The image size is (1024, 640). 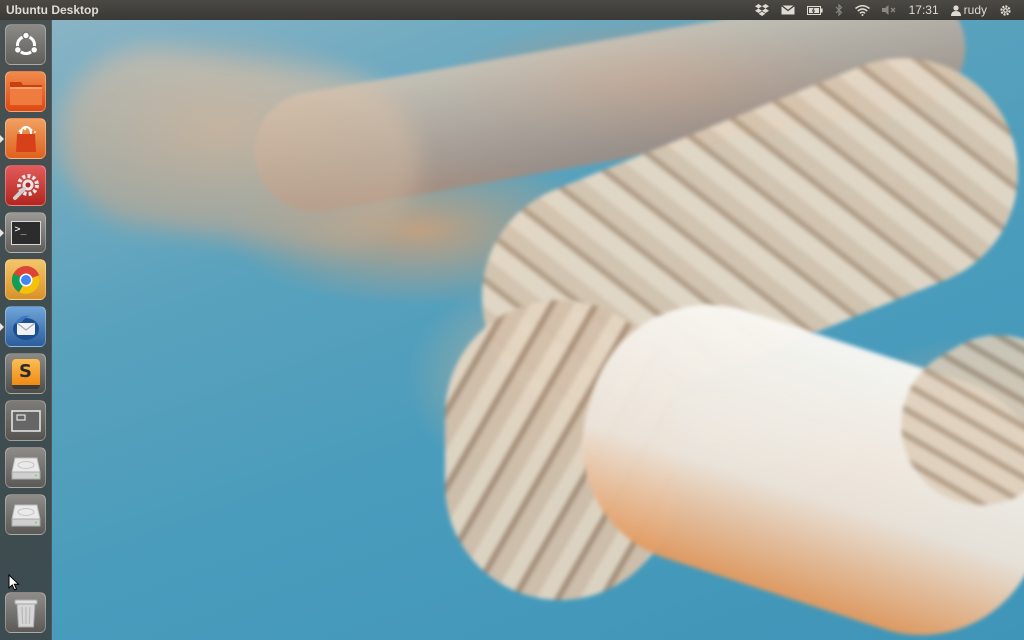 I want to click on workspace-icon, so click(x=25, y=420).